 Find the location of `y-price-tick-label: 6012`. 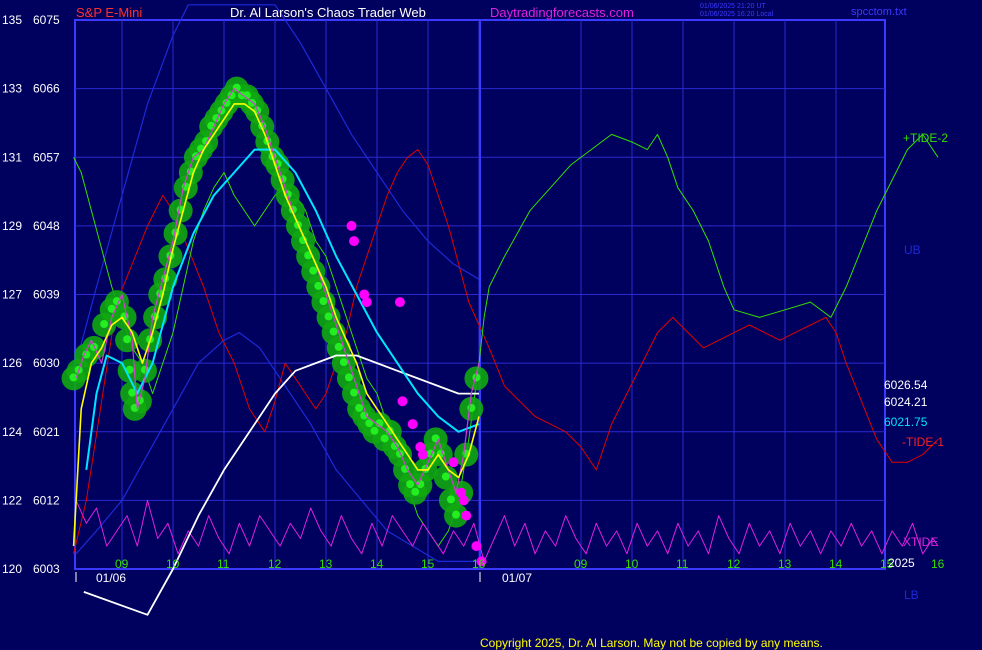

y-price-tick-label: 6012 is located at coordinates (46, 500).